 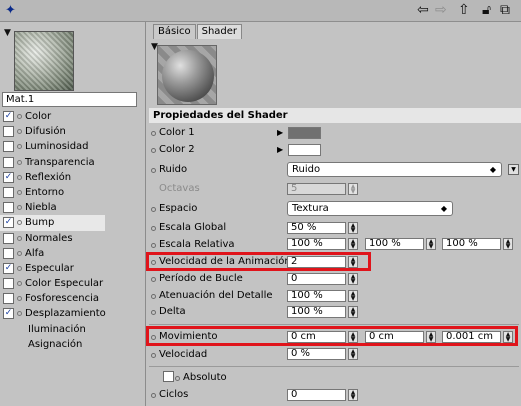 I want to click on periodo-bucle-stepper: ▲ ▼, so click(x=353, y=279).